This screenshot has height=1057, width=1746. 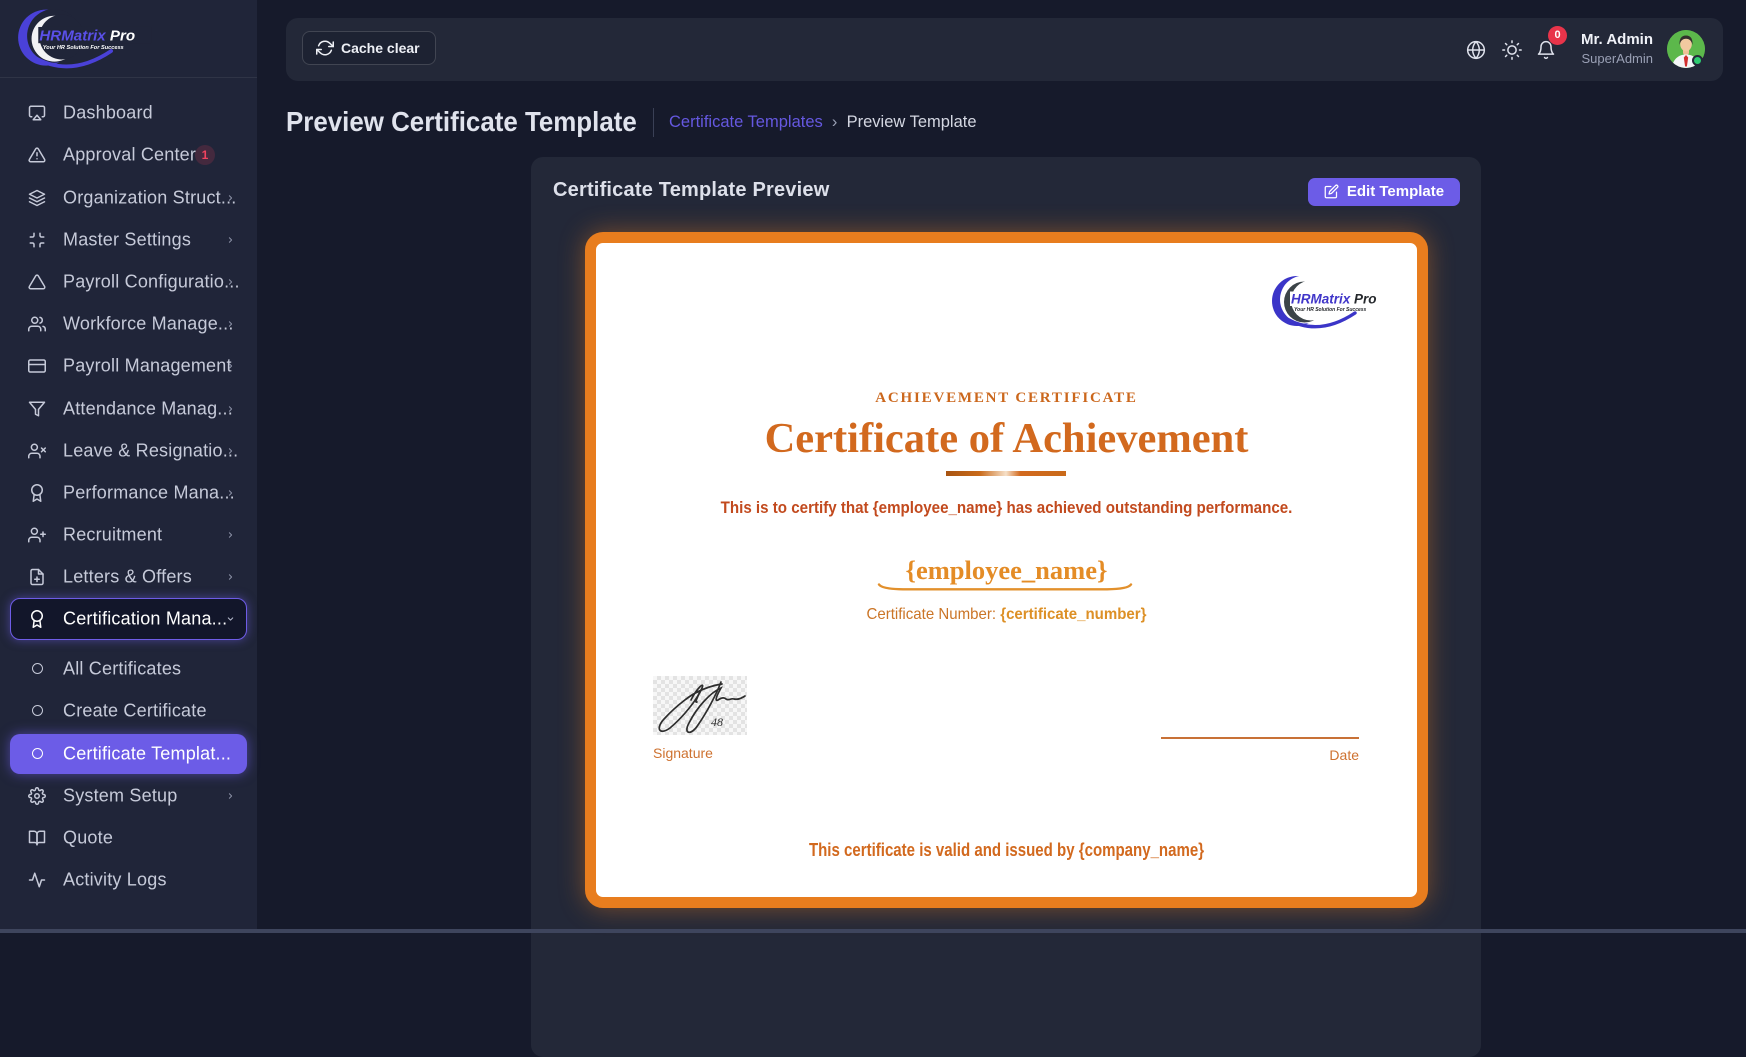 I want to click on svg-text: 48, so click(x=717, y=722).